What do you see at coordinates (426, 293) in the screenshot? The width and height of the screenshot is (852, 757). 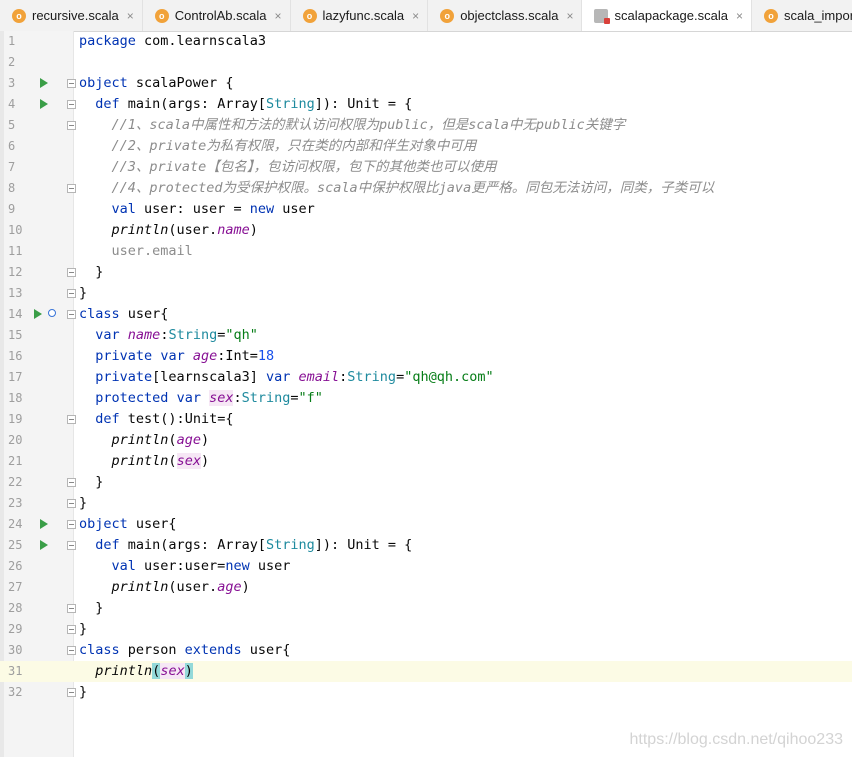 I see `code-line: 13 }` at bounding box center [426, 293].